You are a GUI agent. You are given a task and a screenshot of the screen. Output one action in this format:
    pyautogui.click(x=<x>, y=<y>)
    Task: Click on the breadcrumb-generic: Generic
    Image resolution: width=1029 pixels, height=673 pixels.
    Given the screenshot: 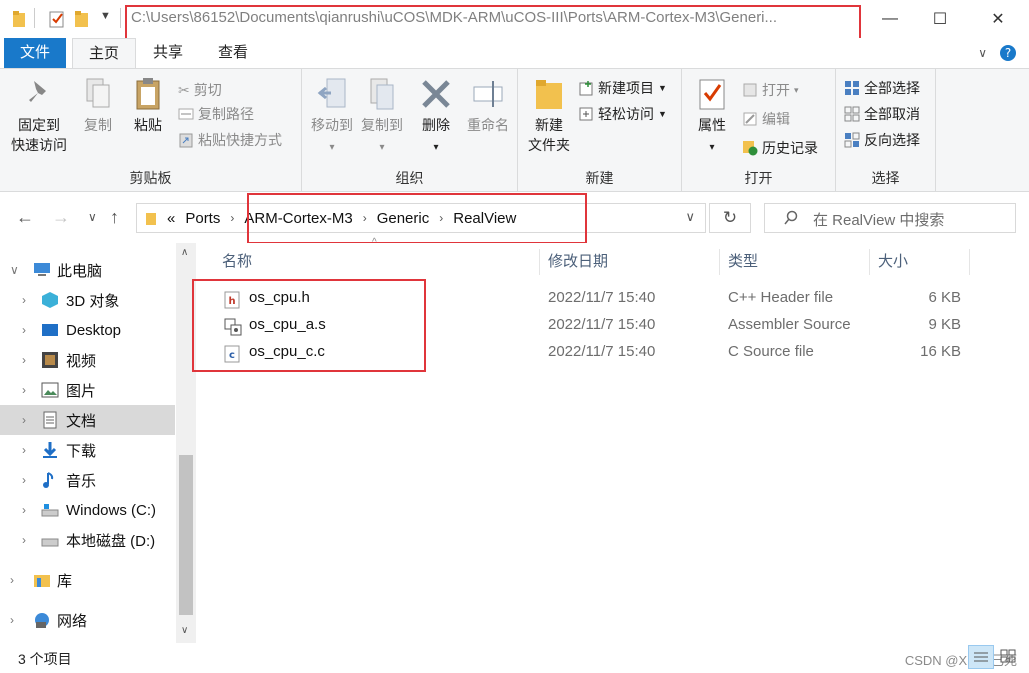 What is the action you would take?
    pyautogui.click(x=403, y=218)
    